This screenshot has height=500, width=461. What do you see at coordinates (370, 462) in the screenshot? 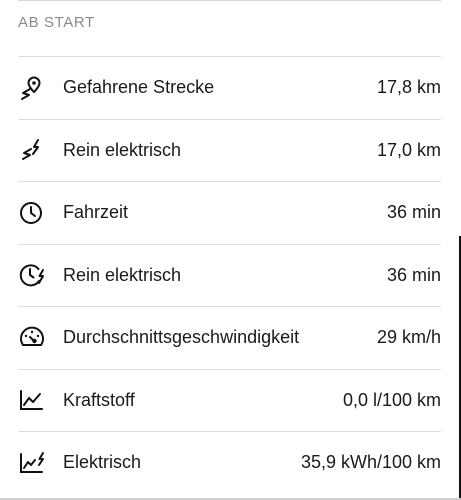
I see `row-value: 35,9 kWh/100 km` at bounding box center [370, 462].